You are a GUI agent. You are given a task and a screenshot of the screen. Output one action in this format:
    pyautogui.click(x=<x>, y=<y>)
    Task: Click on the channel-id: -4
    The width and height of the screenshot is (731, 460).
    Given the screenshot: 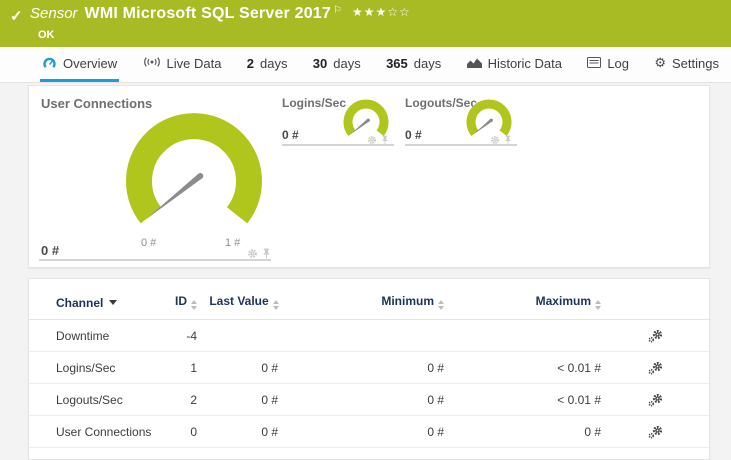 What is the action you would take?
    pyautogui.click(x=189, y=335)
    